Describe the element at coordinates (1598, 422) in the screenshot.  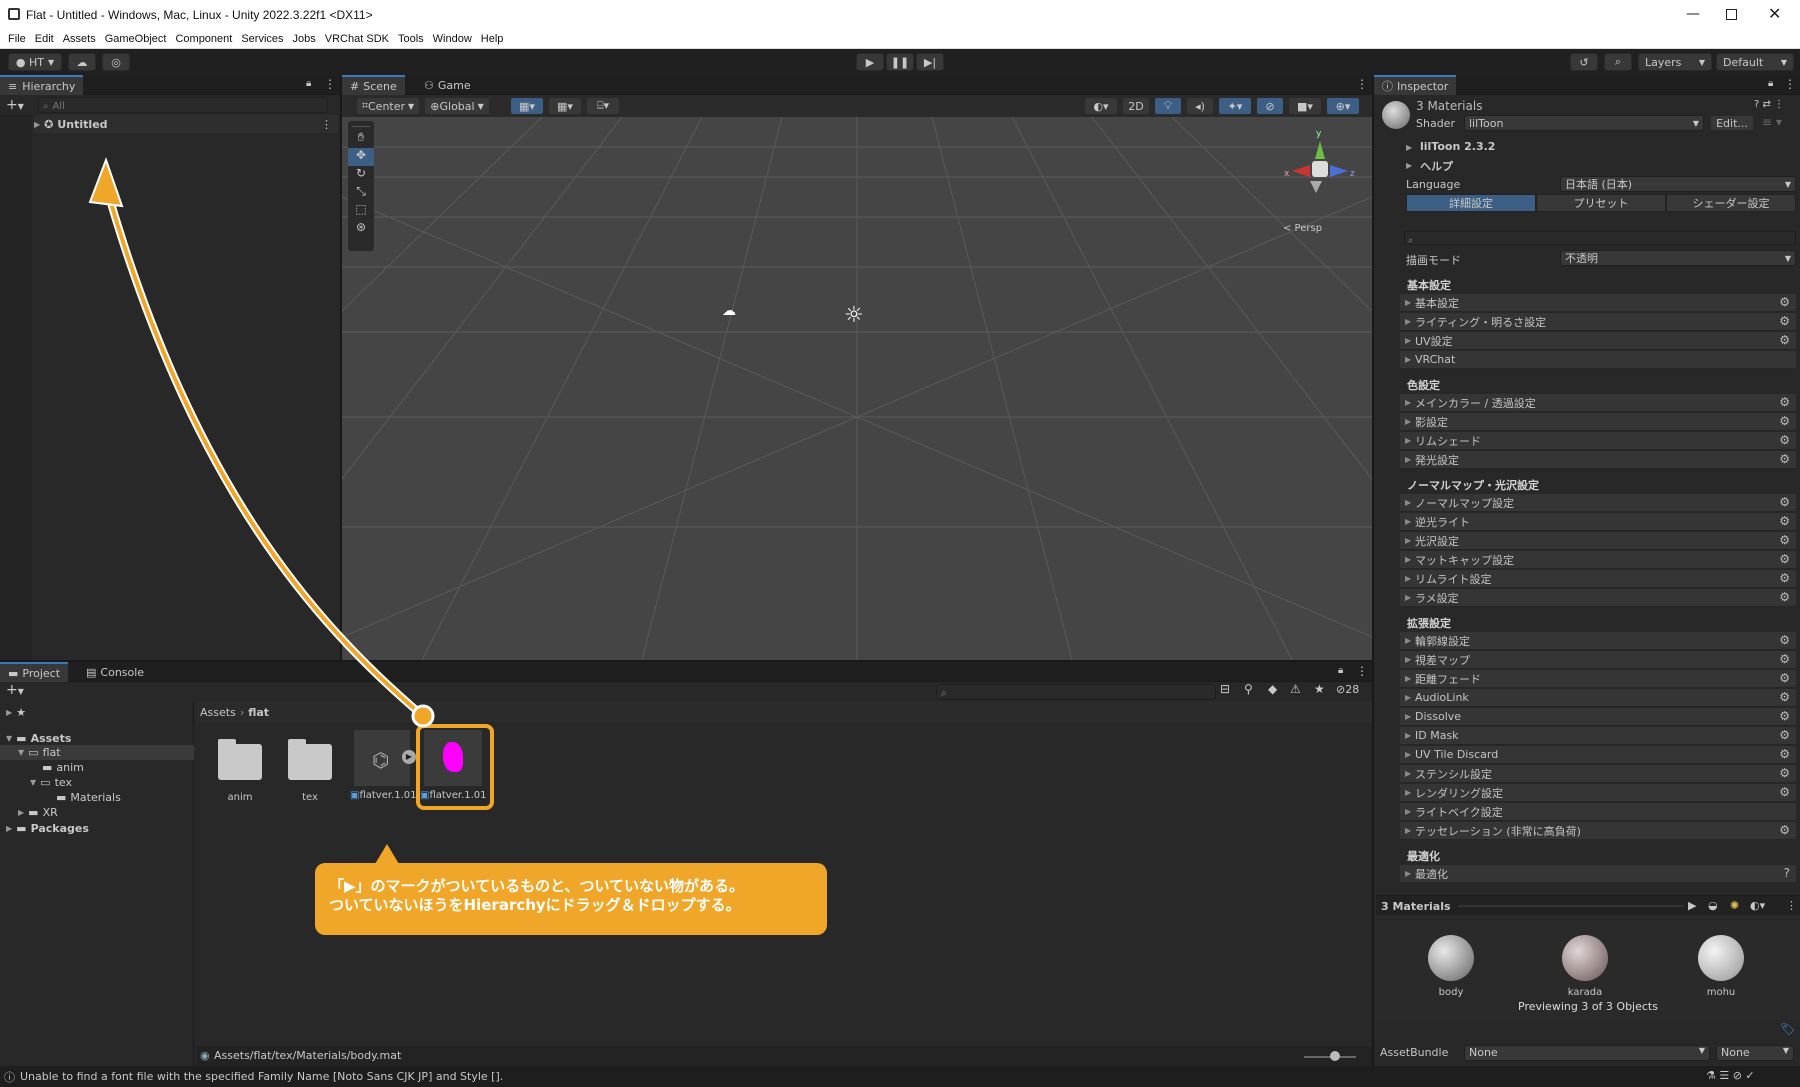
I see `foldout-shadow: ▶ 影設定 ⚙` at that location.